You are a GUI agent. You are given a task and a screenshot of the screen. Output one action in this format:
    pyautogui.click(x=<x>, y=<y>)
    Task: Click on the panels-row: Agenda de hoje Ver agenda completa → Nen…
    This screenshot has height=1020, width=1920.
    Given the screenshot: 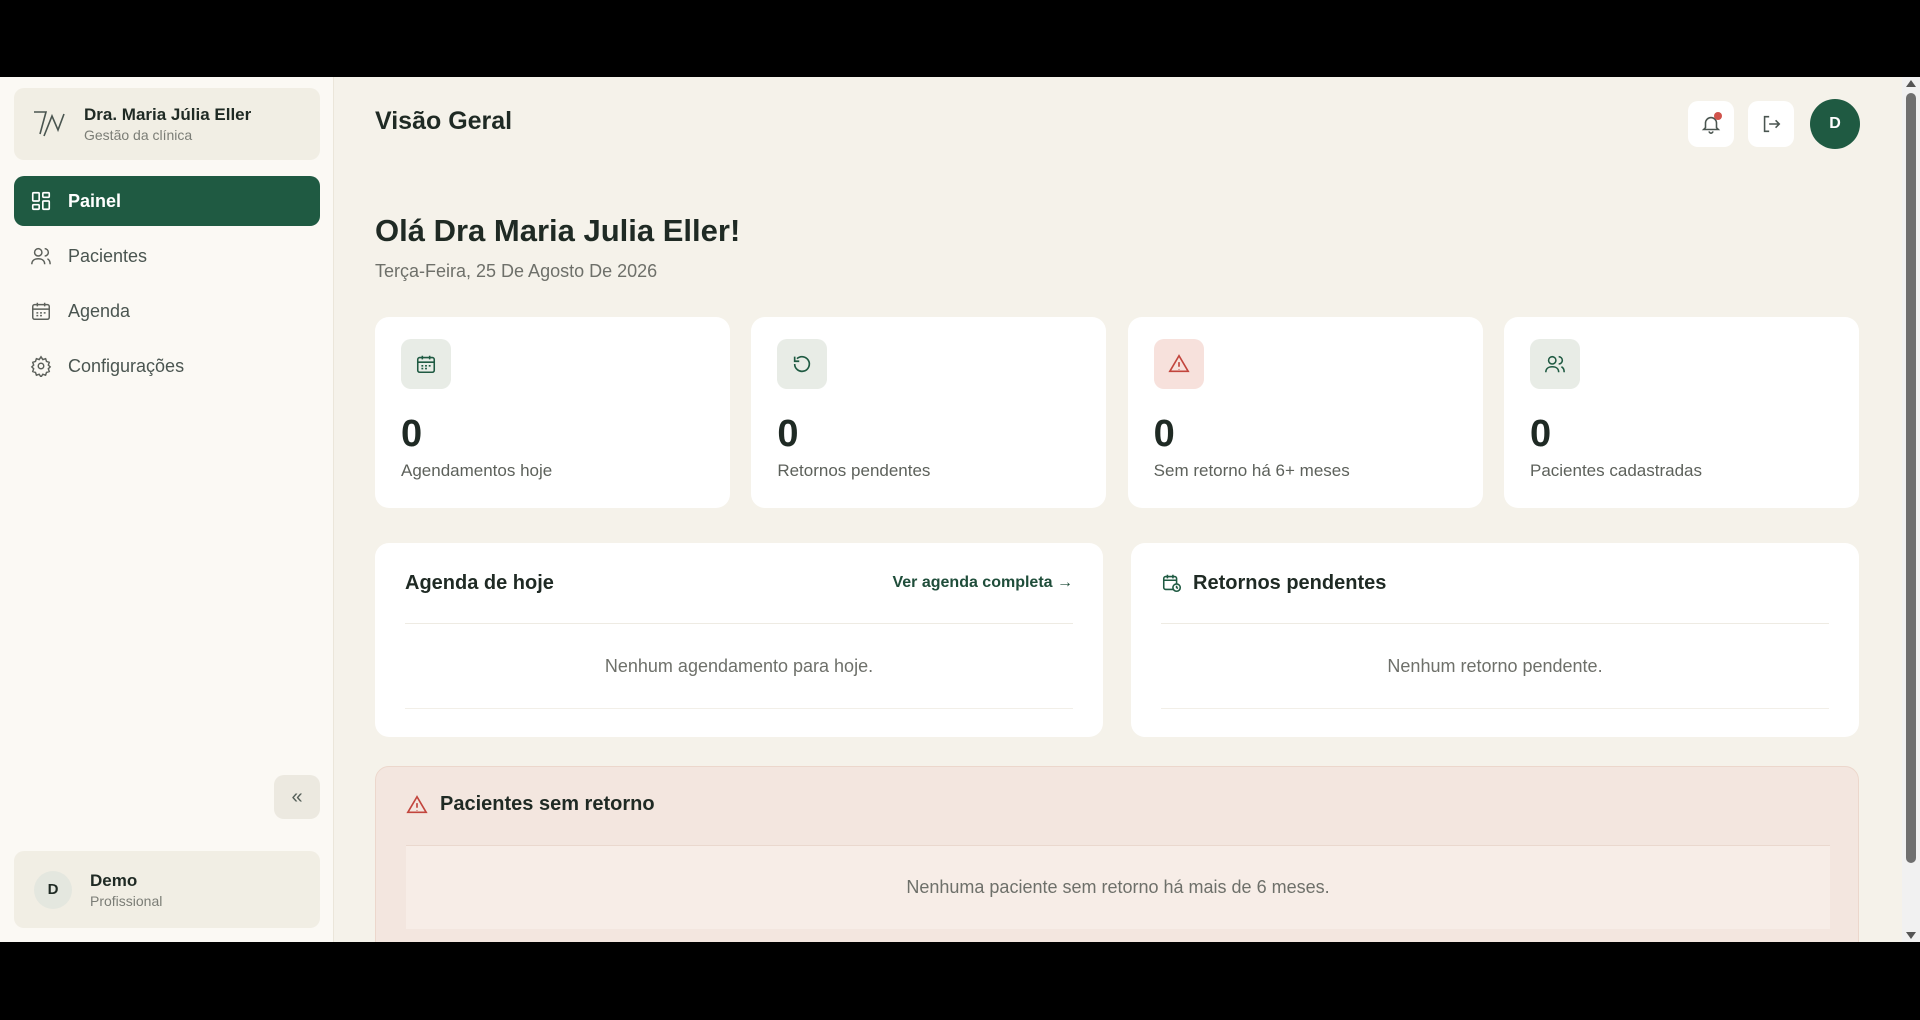 What is the action you would take?
    pyautogui.click(x=1117, y=640)
    